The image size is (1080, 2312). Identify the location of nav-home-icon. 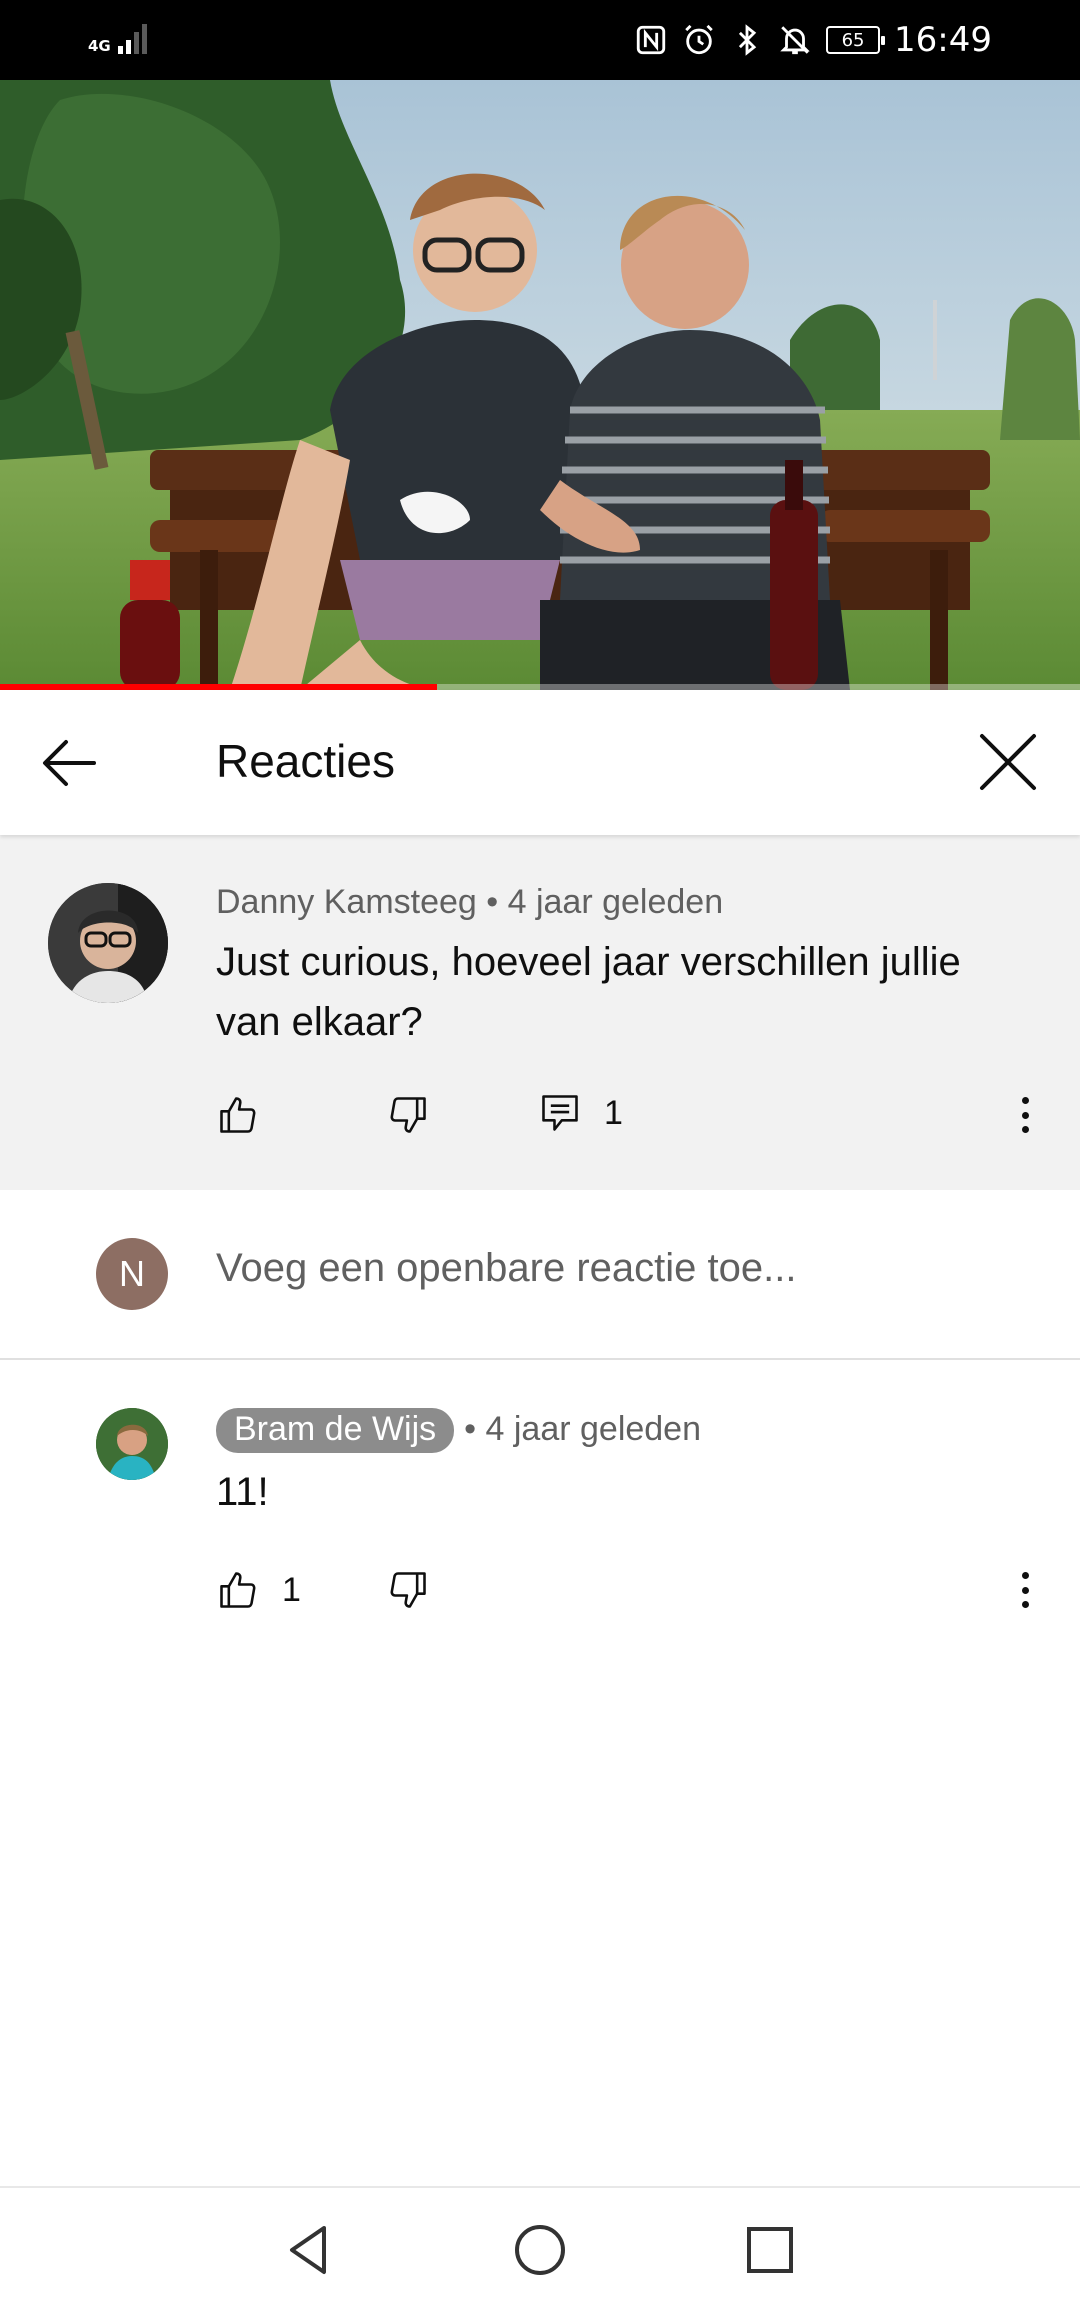
(540, 2250).